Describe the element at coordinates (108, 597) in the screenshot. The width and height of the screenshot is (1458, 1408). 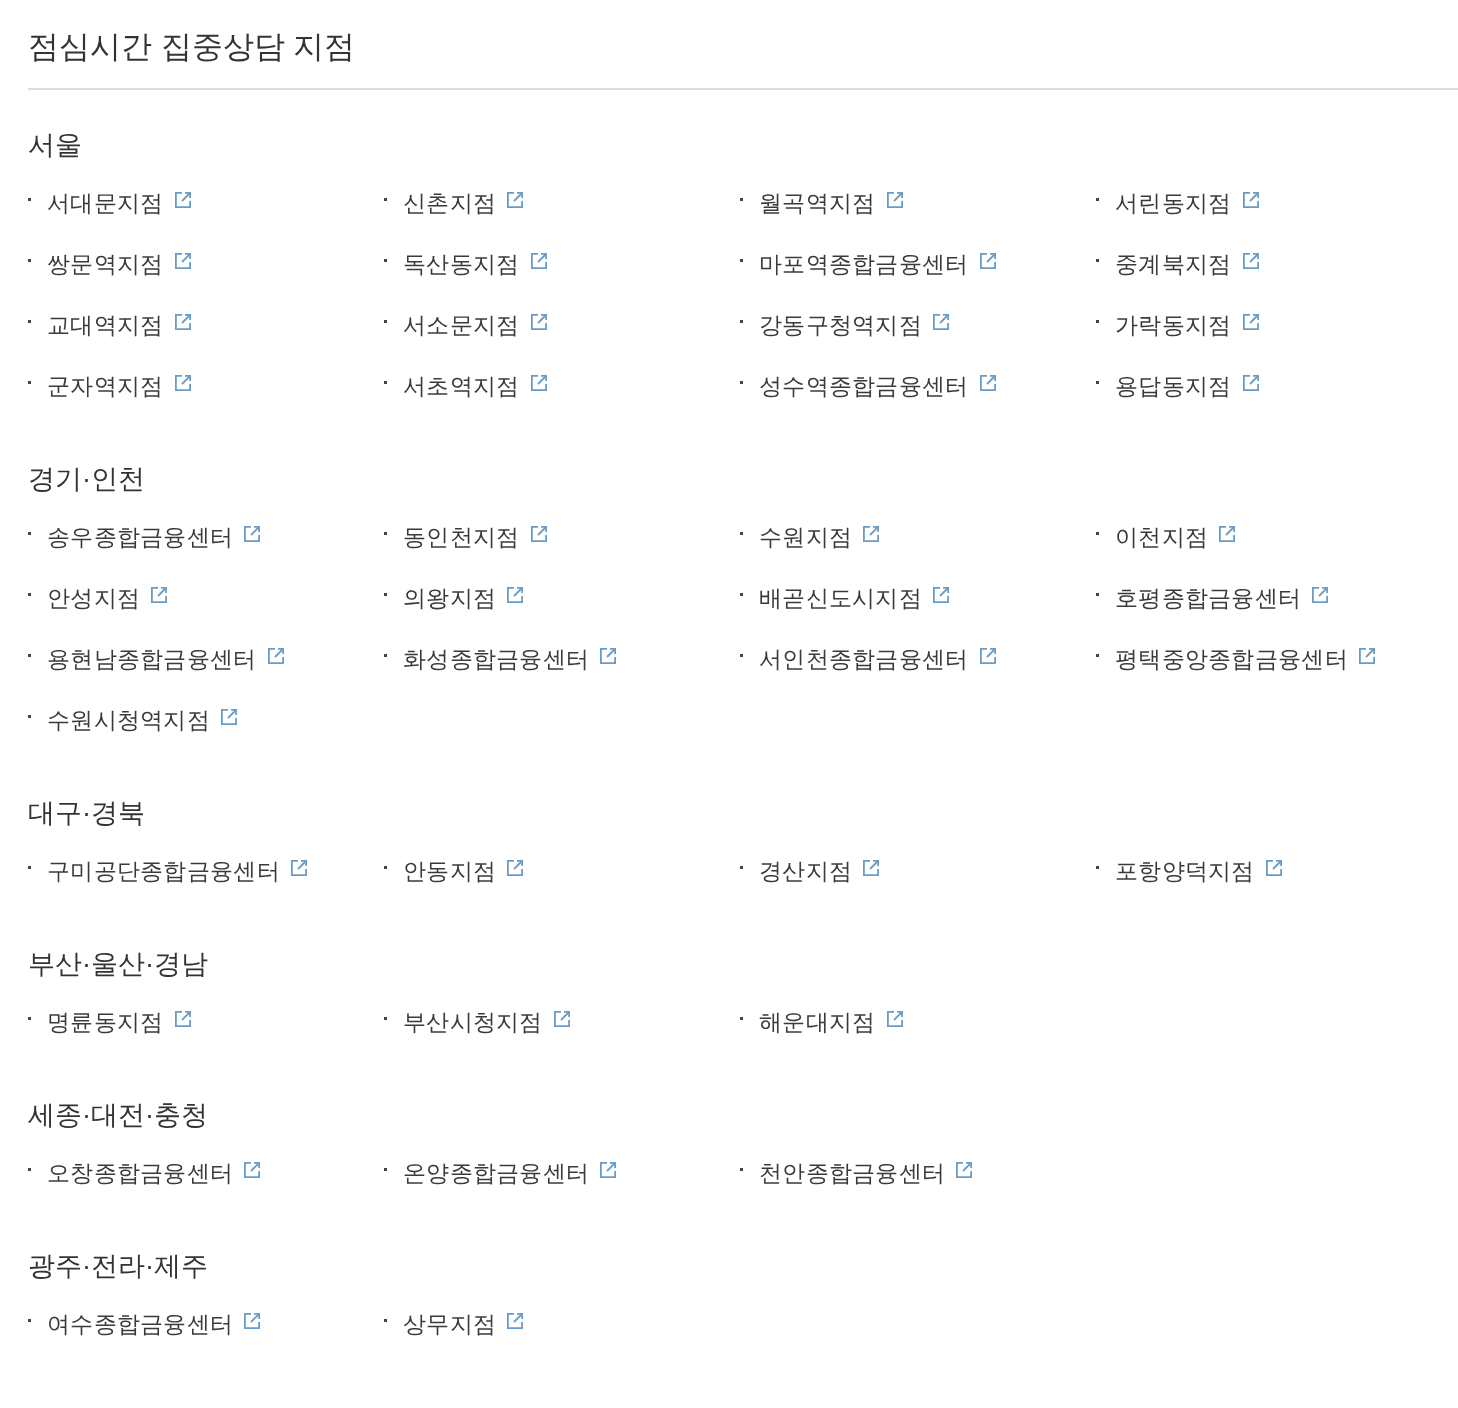
I see `branch-link: 안성지점` at that location.